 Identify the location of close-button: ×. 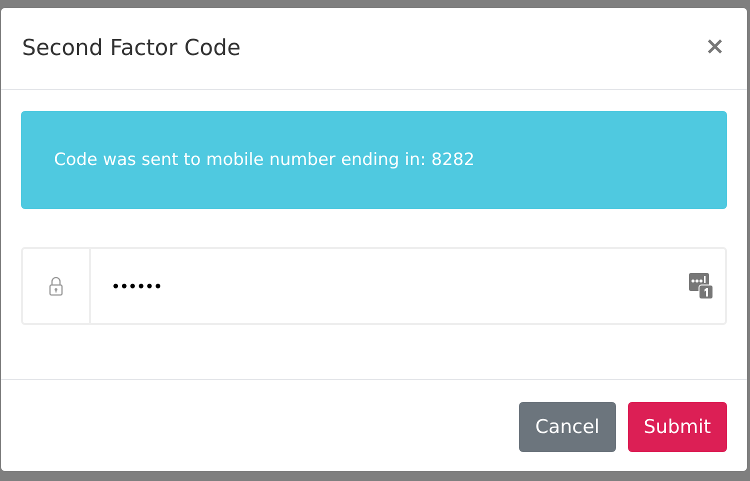
(714, 46).